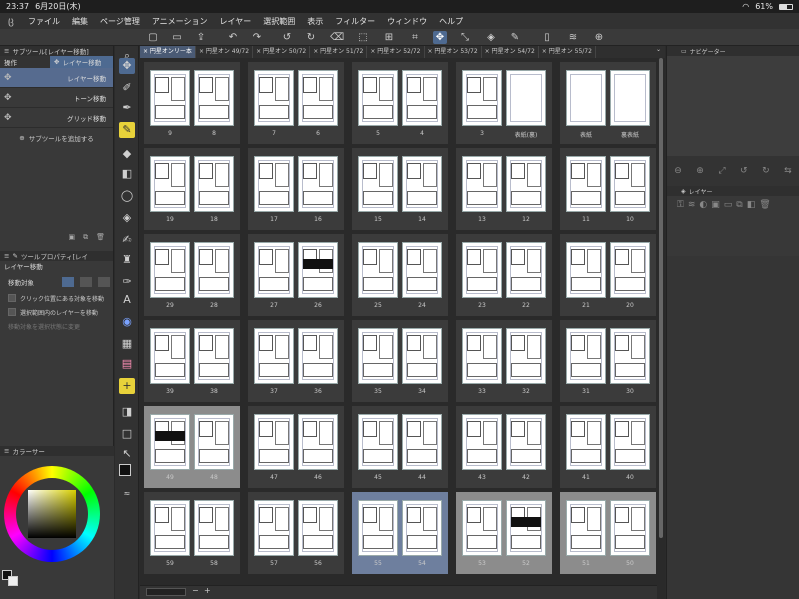 The width and height of the screenshot is (799, 599). Describe the element at coordinates (608, 103) in the screenshot. I see `page-spread: 表紙 裏表紙` at that location.